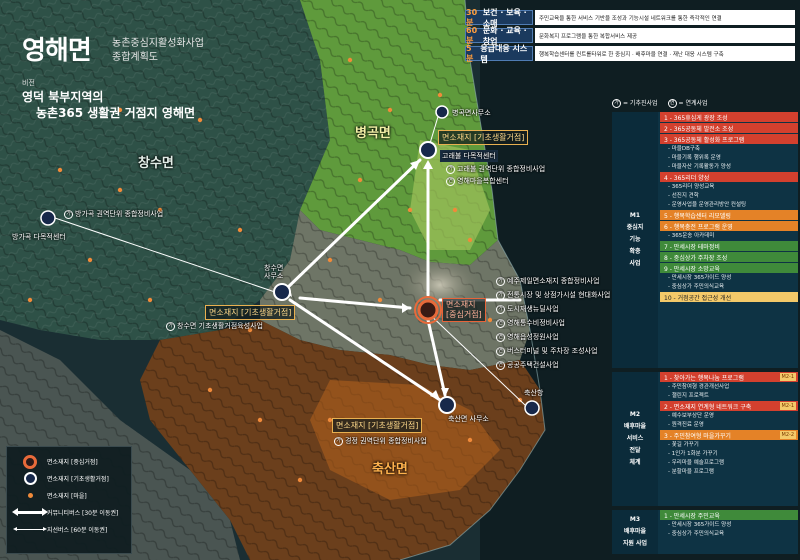  What do you see at coordinates (69, 478) in the screenshot?
I see `legend-row-basic: 면소재지 [기초생활거점]` at bounding box center [69, 478].